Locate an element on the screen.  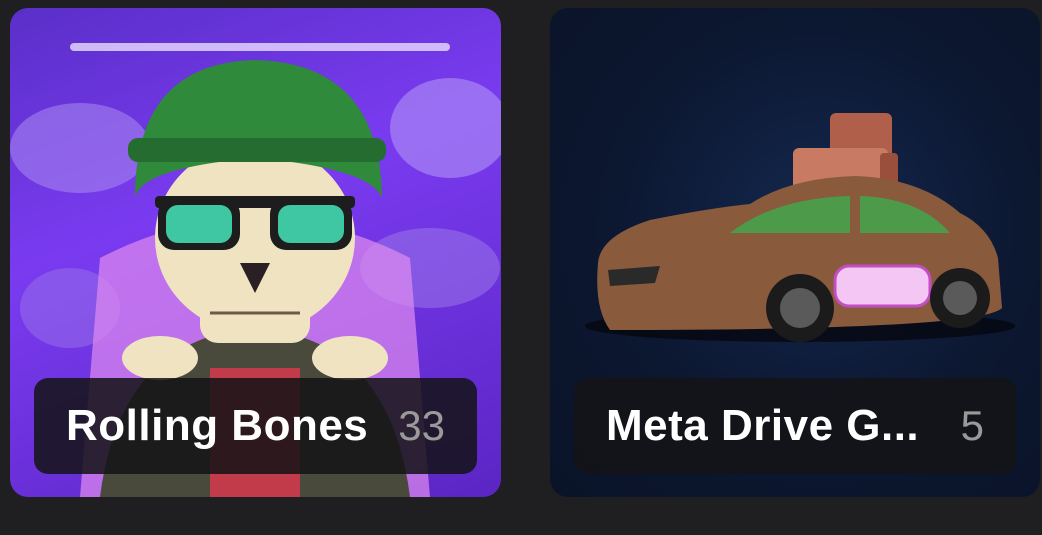
collection-label: Meta Drive G... 5 is located at coordinates (795, 426).